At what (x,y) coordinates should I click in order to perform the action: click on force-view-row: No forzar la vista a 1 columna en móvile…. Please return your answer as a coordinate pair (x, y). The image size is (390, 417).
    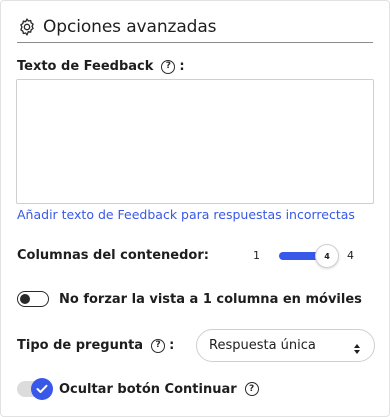
    Looking at the image, I should click on (189, 299).